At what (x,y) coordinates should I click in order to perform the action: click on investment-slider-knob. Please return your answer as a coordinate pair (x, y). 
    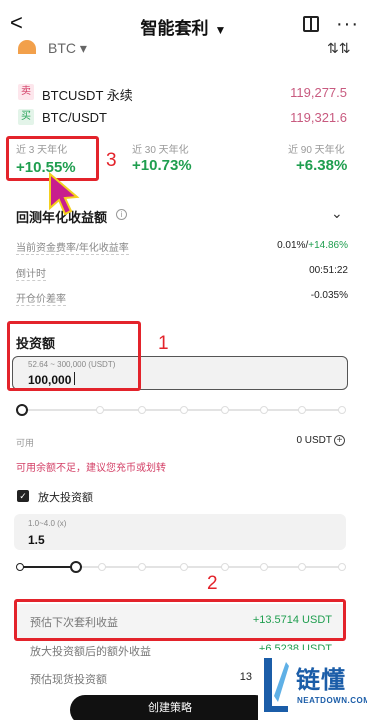
    Looking at the image, I should click on (22, 410).